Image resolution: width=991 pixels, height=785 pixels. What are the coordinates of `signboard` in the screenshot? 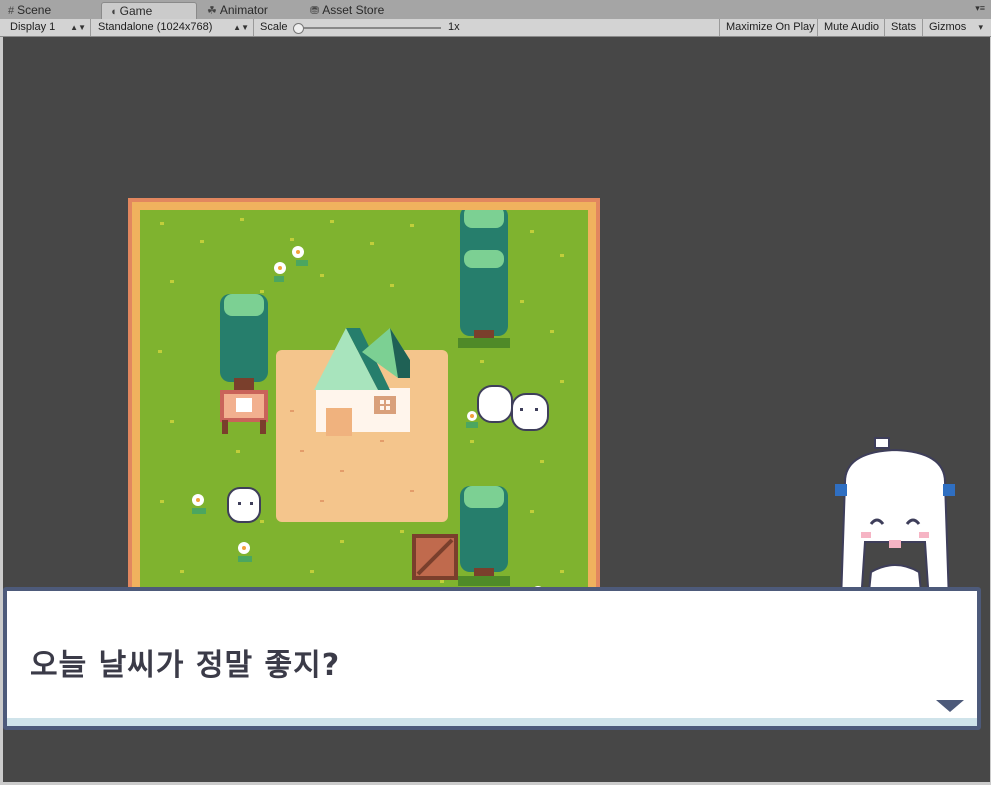 It's located at (244, 412).